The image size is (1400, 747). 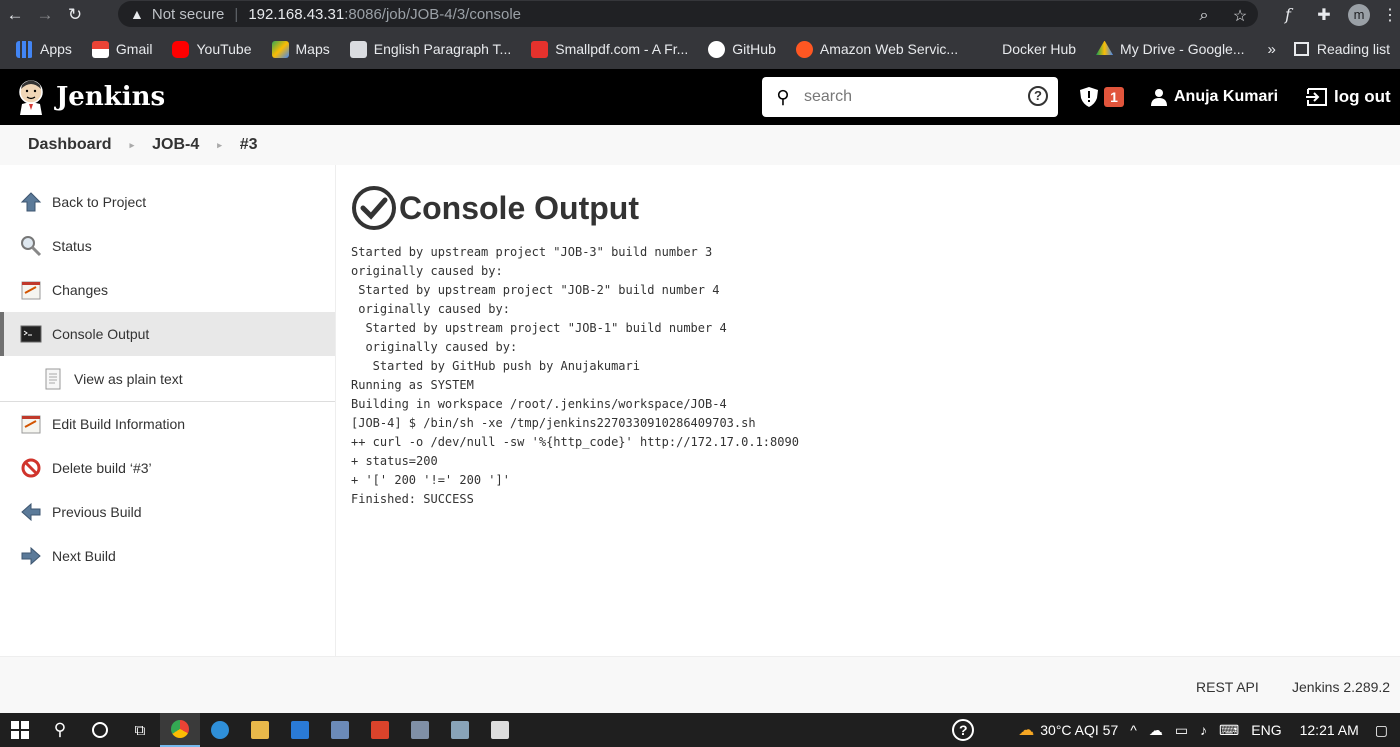 I want to click on search-box: ⚲ ?, so click(x=910, y=97).